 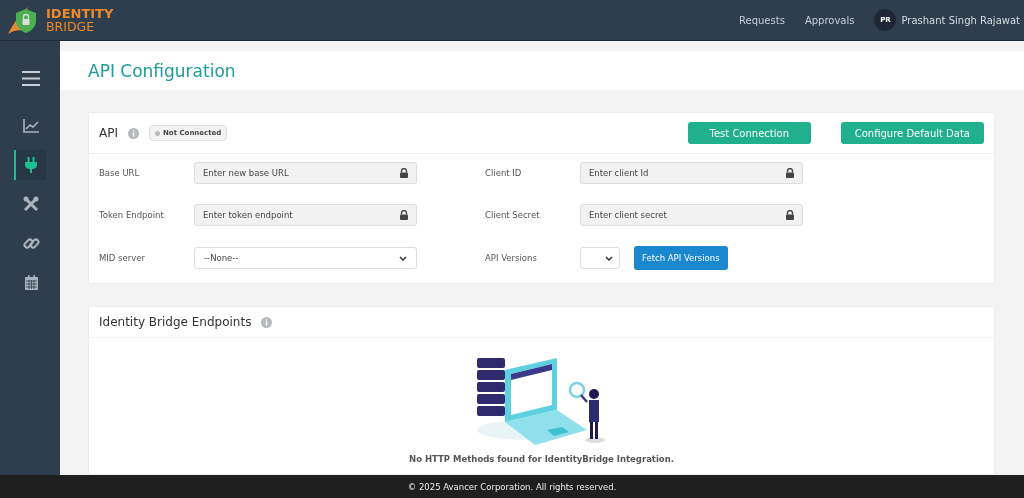 I want to click on footer-text: © 2025 Avancer Corporation. All rights reserved., so click(x=512, y=486).